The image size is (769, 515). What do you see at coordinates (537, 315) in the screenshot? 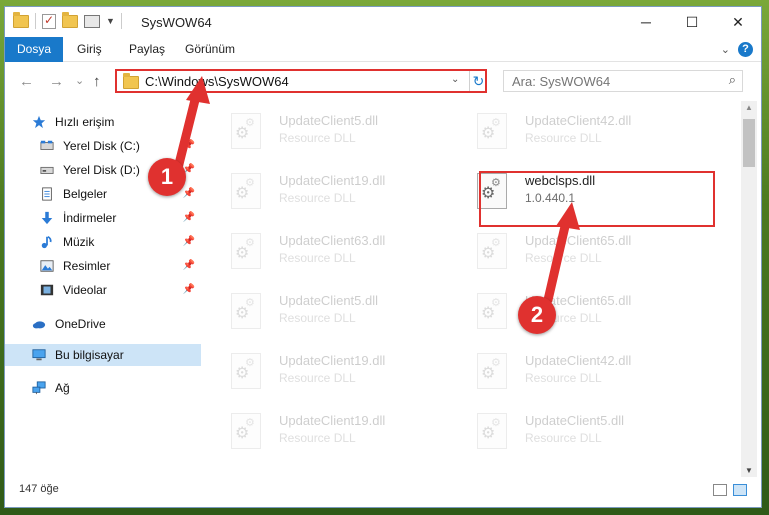
I see `callout-2: 2` at bounding box center [537, 315].